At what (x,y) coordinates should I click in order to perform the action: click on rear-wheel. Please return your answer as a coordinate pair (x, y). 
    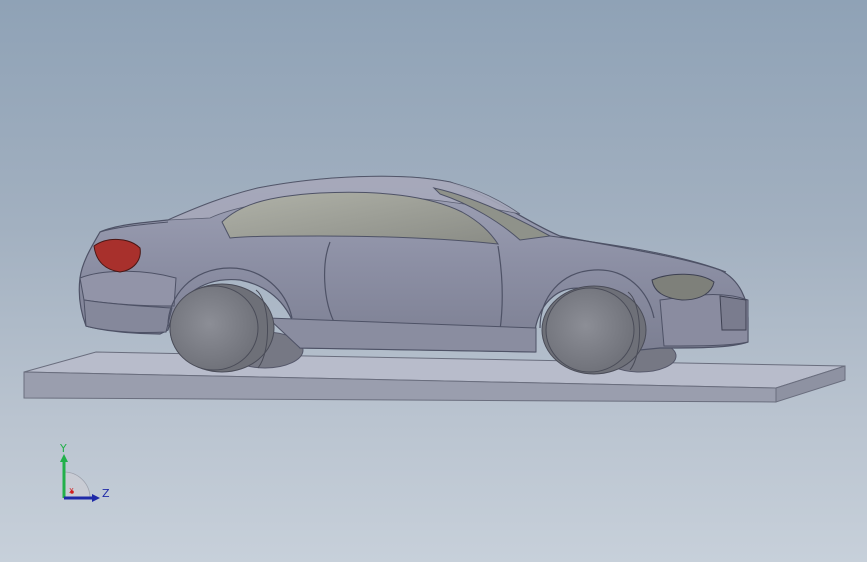
    Looking at the image, I should click on (222, 328).